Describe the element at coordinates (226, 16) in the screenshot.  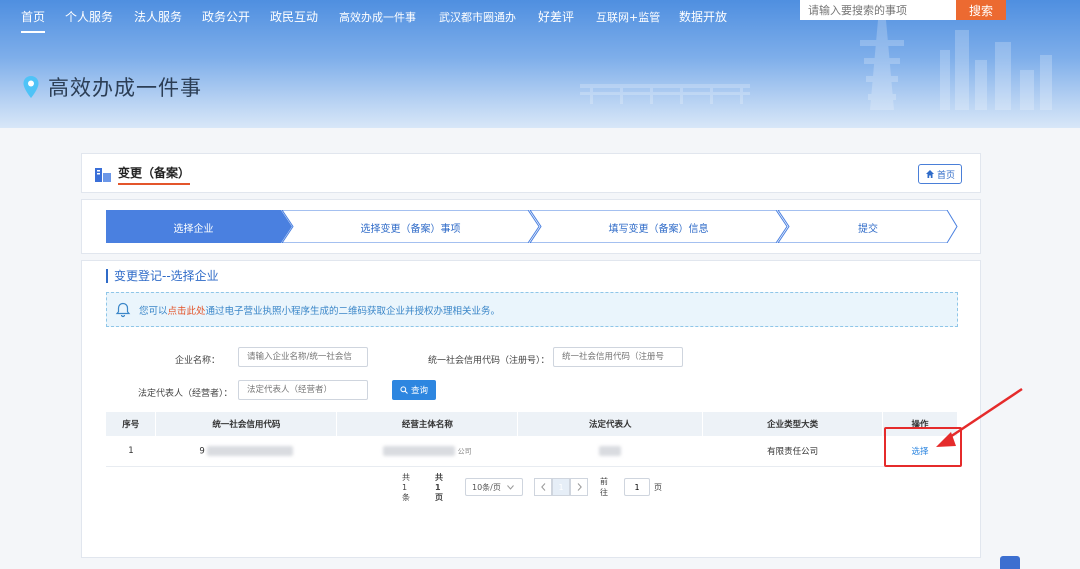
I see `nav-item-gov-affairs: 政务公开` at that location.